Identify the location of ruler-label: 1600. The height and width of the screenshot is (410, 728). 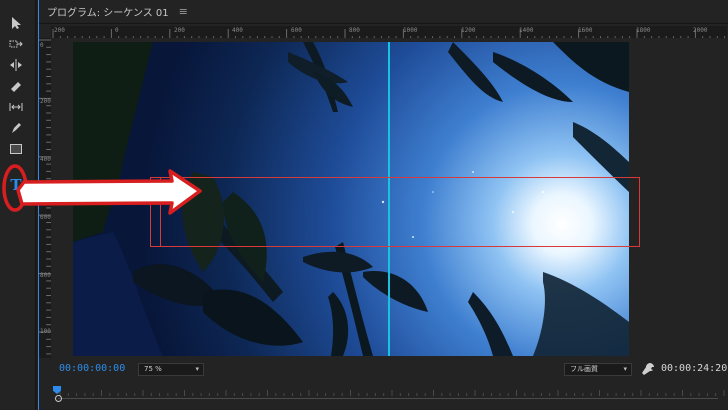
(585, 30).